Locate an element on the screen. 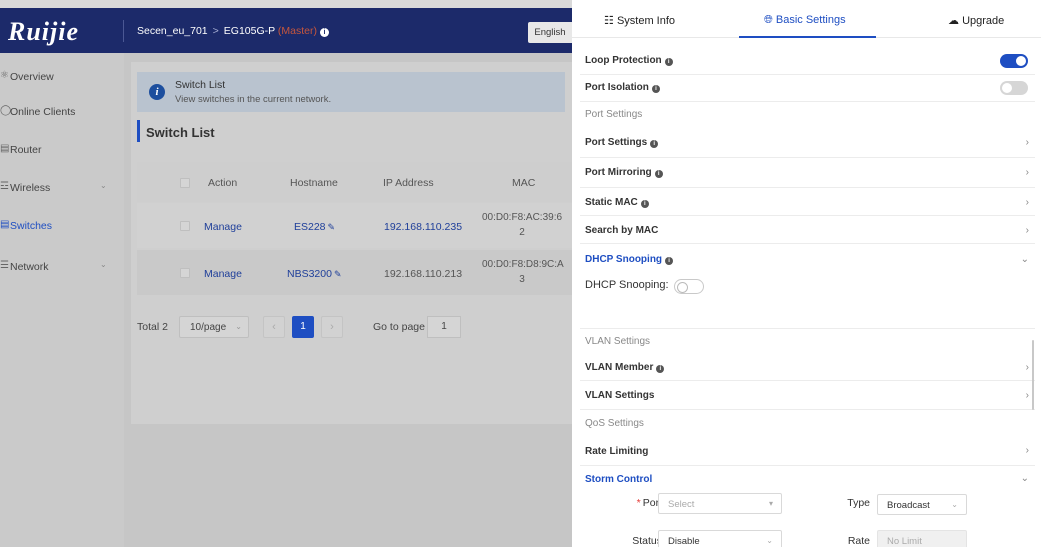 The height and width of the screenshot is (547, 1041). language-button: English is located at coordinates (550, 32).